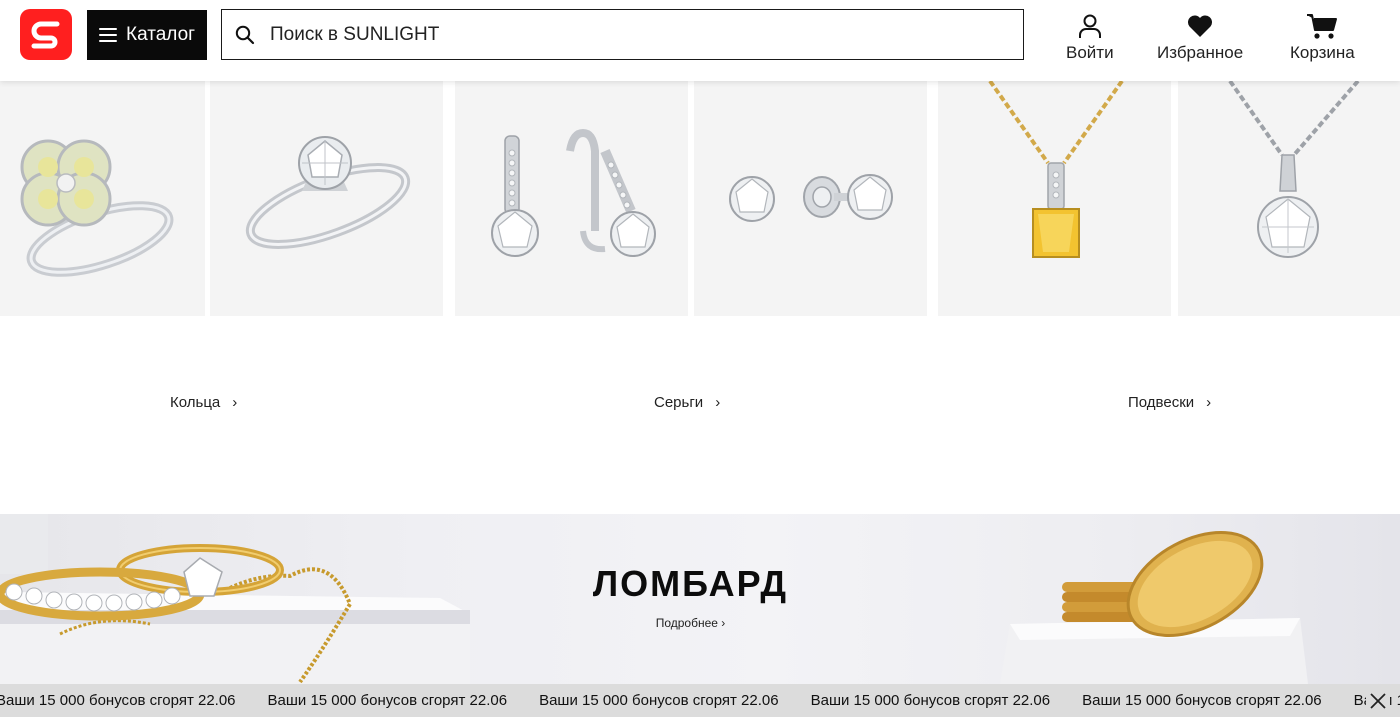  I want to click on sunlight-logo-icon, so click(45, 34).